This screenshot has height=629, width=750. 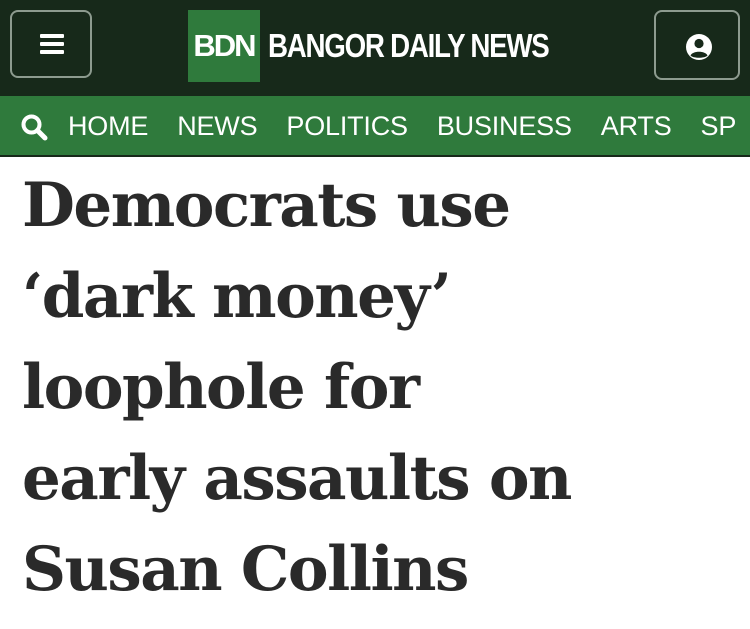 What do you see at coordinates (224, 46) in the screenshot?
I see `site-logo-abbr: BDN` at bounding box center [224, 46].